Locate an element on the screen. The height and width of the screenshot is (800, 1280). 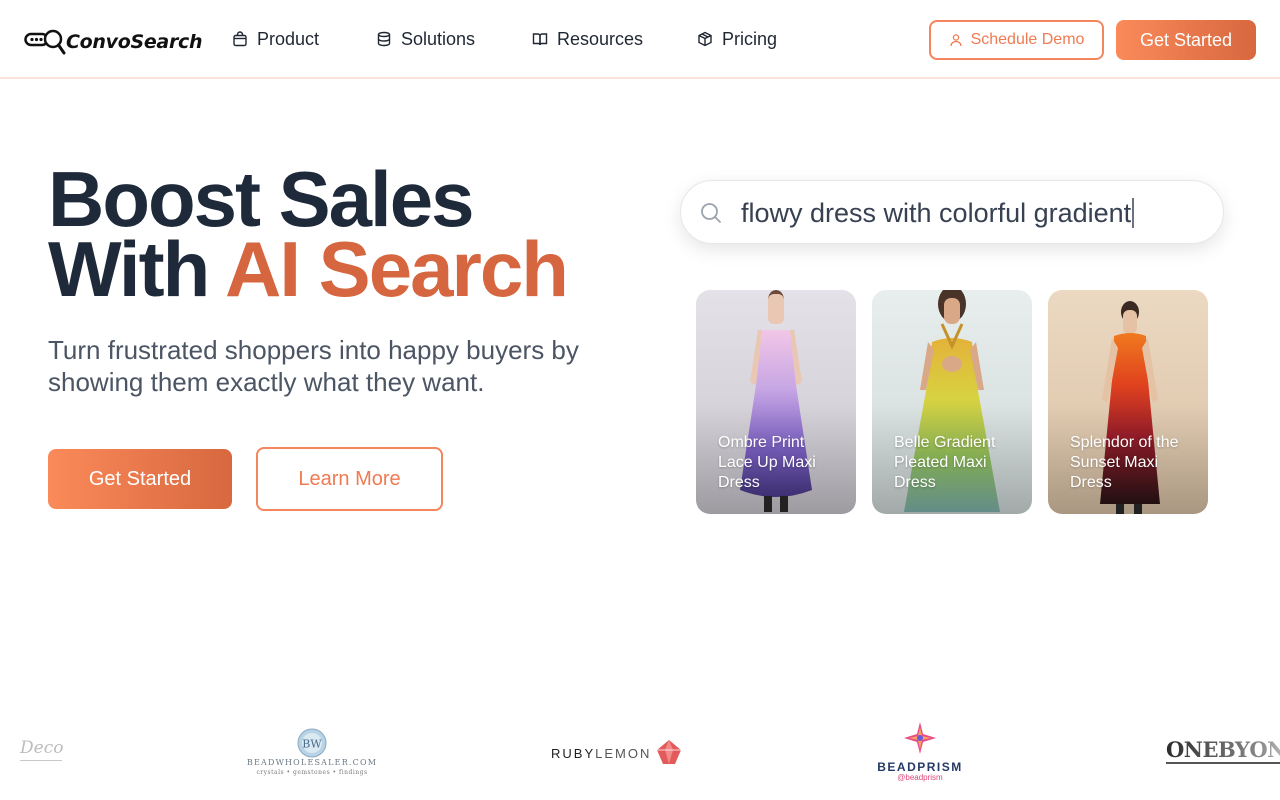
gem-icon is located at coordinates (669, 752).